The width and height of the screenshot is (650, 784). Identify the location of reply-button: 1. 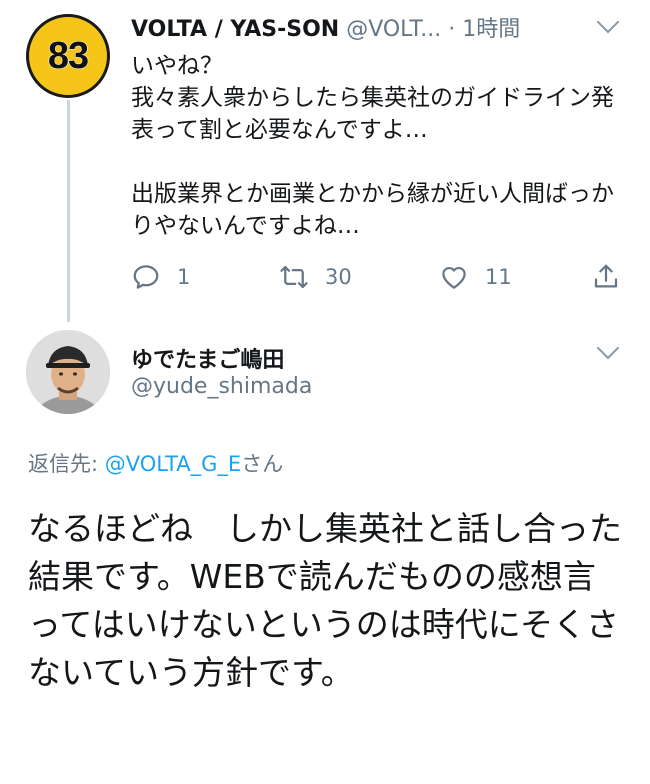
(160, 277).